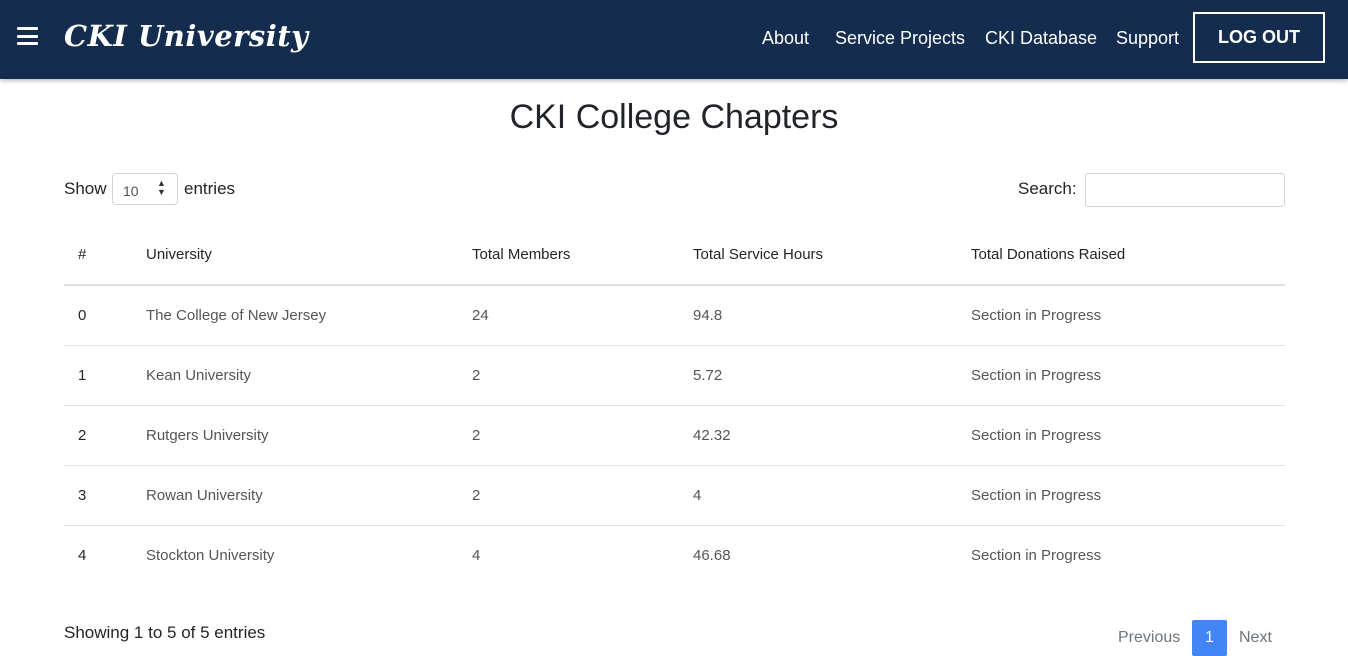 Image resolution: width=1348 pixels, height=656 pixels. Describe the element at coordinates (1047, 188) in the screenshot. I see `search-label: Search:` at that location.